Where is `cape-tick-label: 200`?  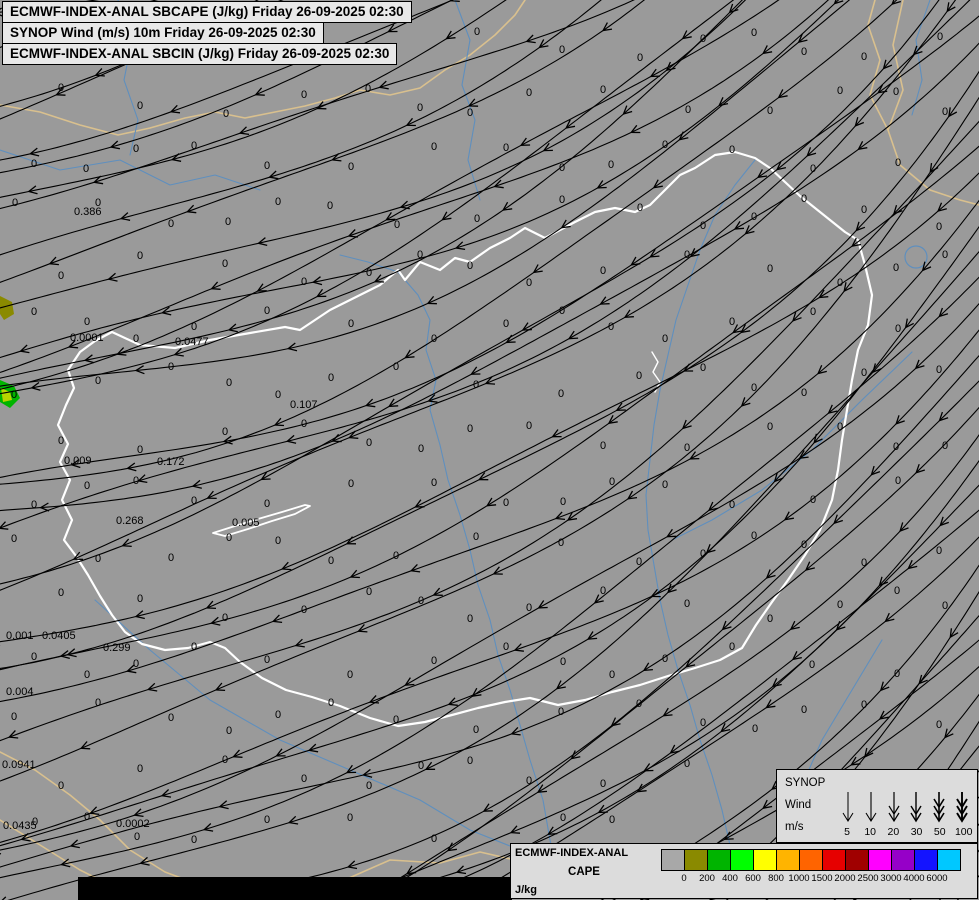
cape-tick-label: 200 is located at coordinates (707, 878).